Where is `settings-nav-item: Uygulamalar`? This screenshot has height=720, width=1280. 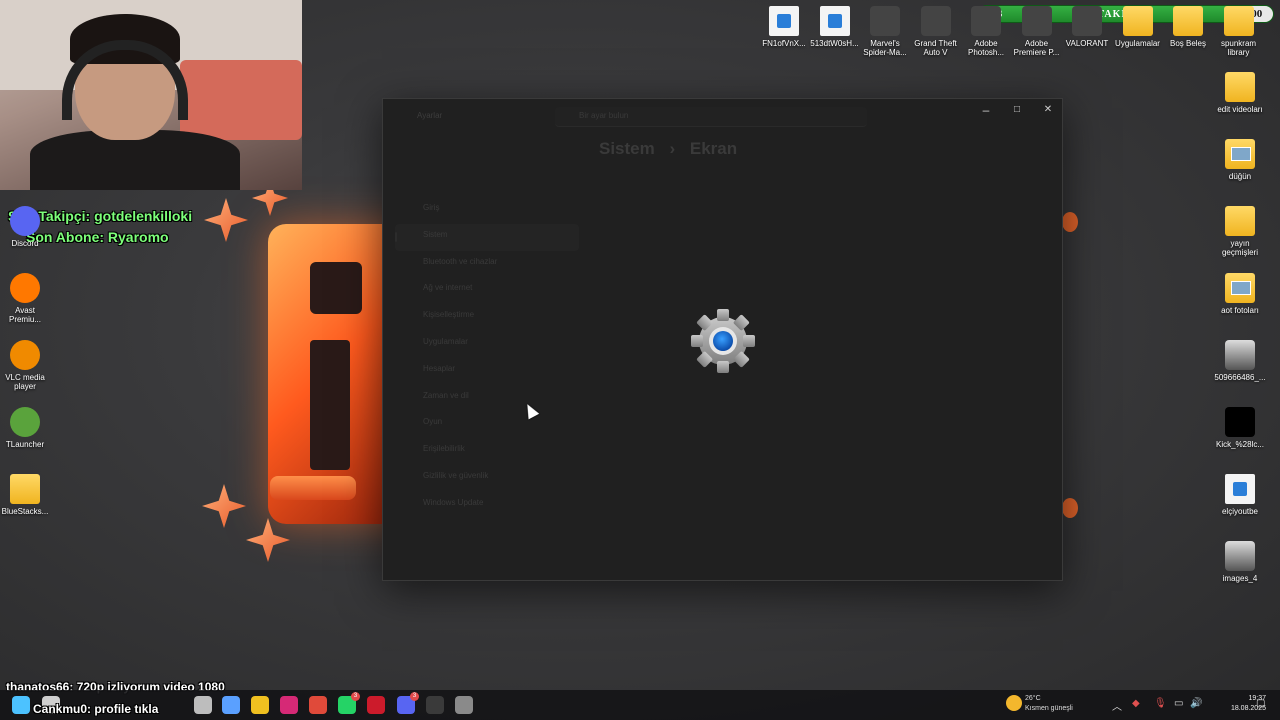 settings-nav-item: Uygulamalar is located at coordinates (487, 344).